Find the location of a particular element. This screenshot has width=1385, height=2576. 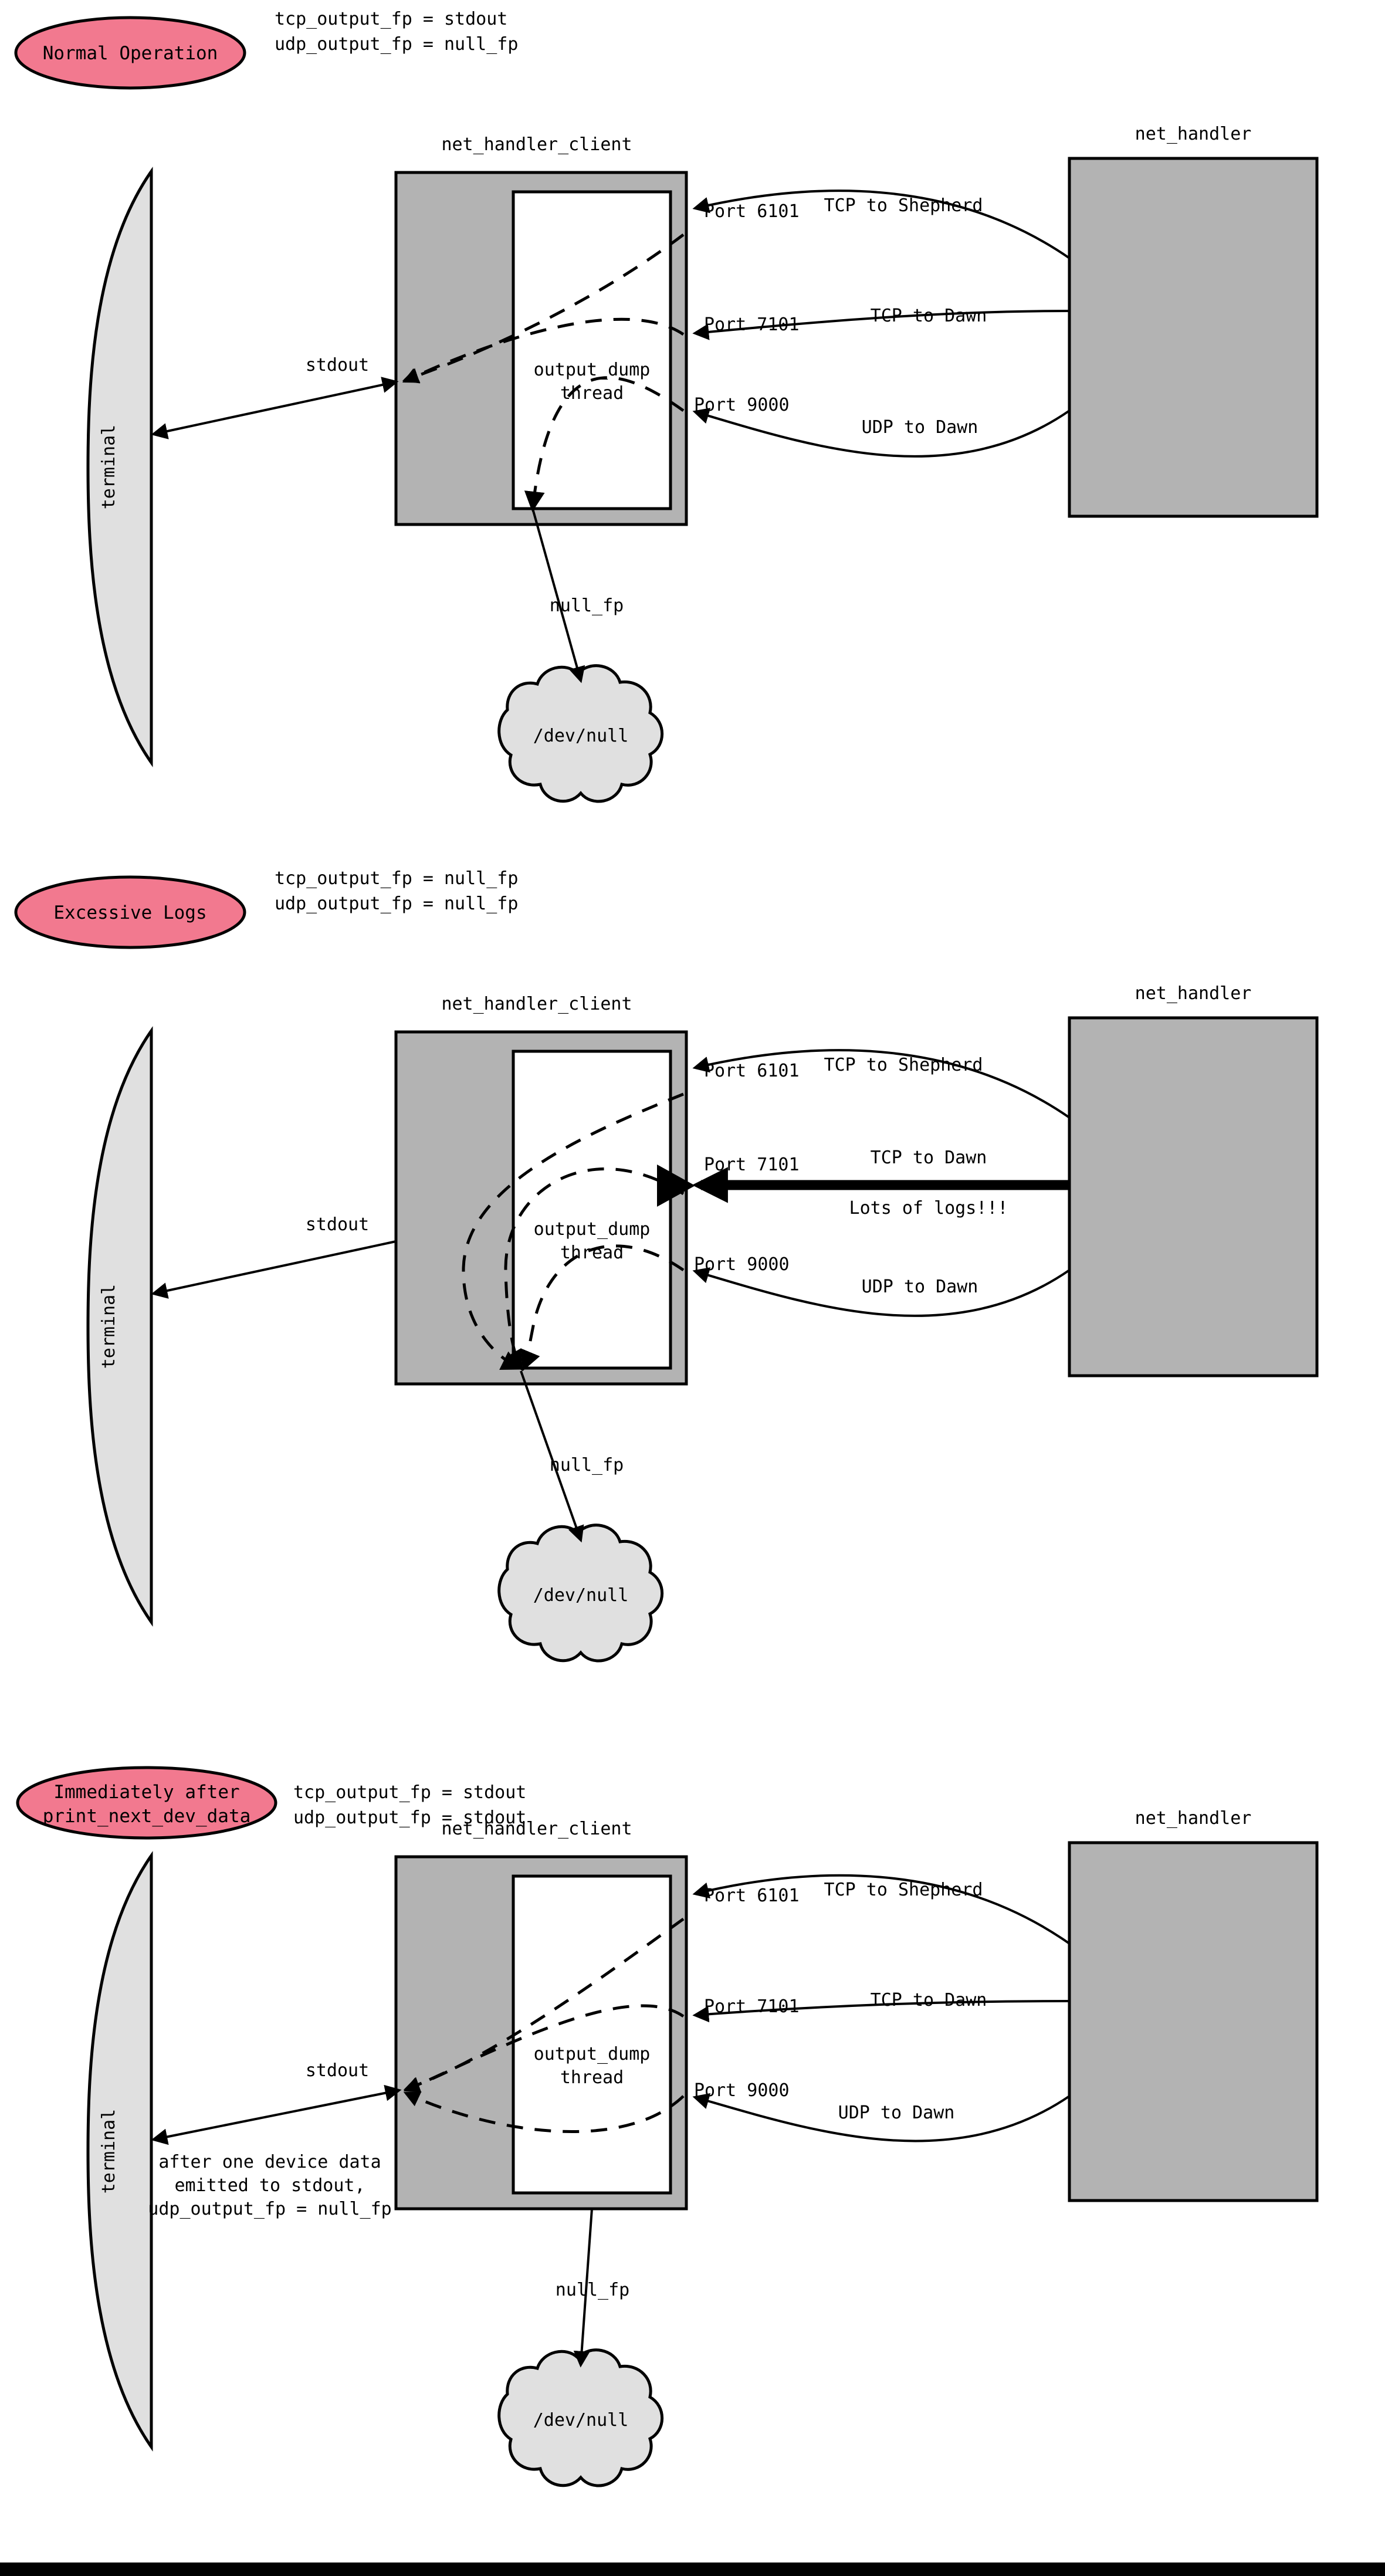

scenario-badge: Normal Operation is located at coordinates (130, 53).